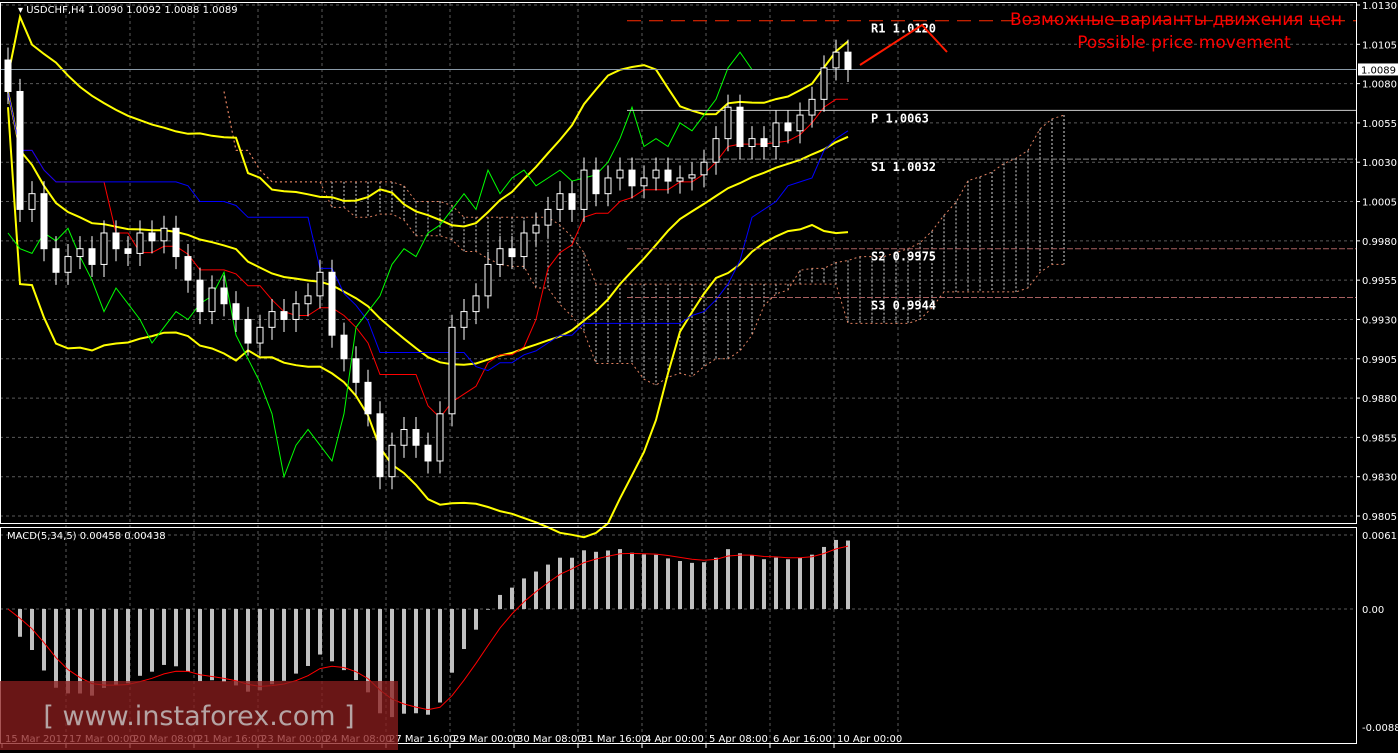  What do you see at coordinates (674, 739) in the screenshot?
I see `x-tick-label: 4 Apr 00:00` at bounding box center [674, 739].